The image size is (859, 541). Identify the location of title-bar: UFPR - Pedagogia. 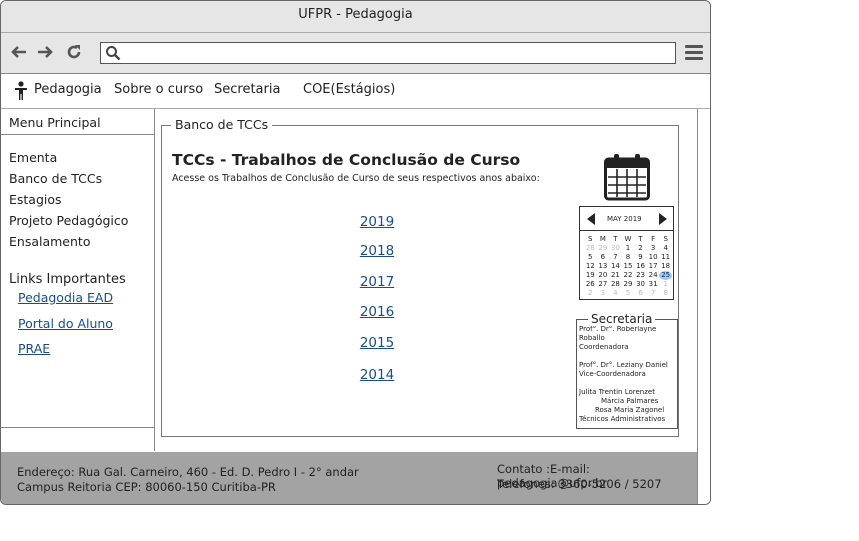
(355, 17).